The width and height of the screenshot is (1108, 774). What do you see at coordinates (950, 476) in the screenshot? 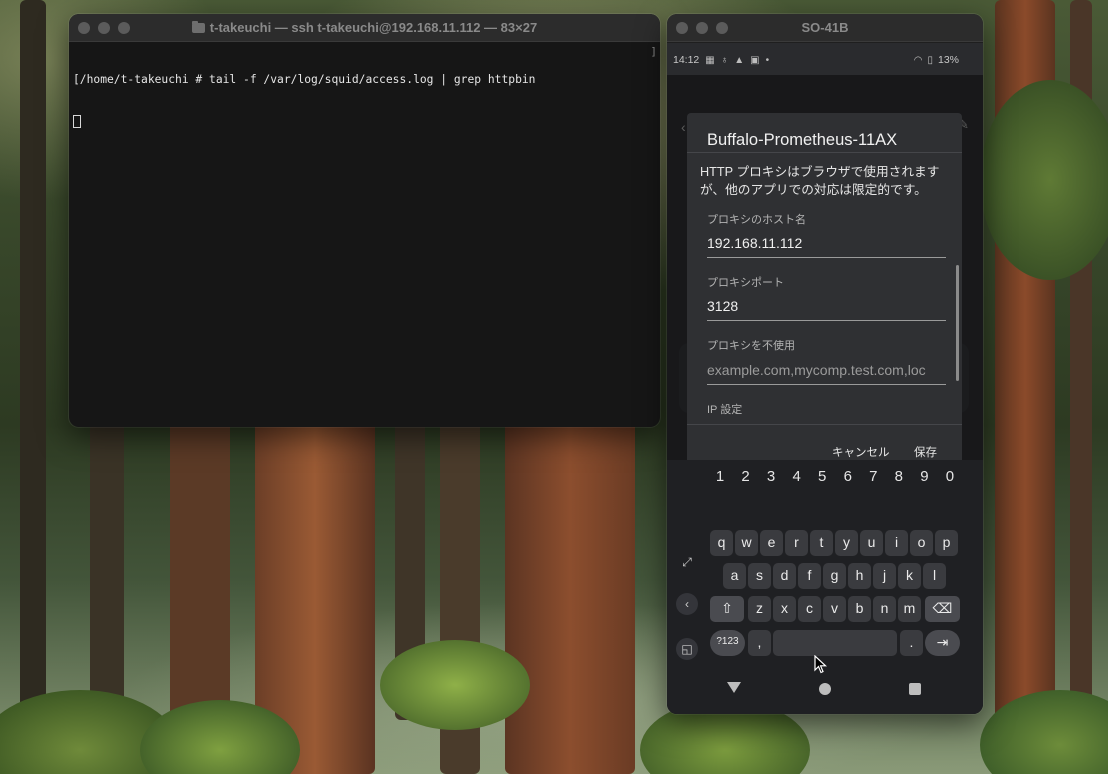
I see `key-0: 0` at bounding box center [950, 476].